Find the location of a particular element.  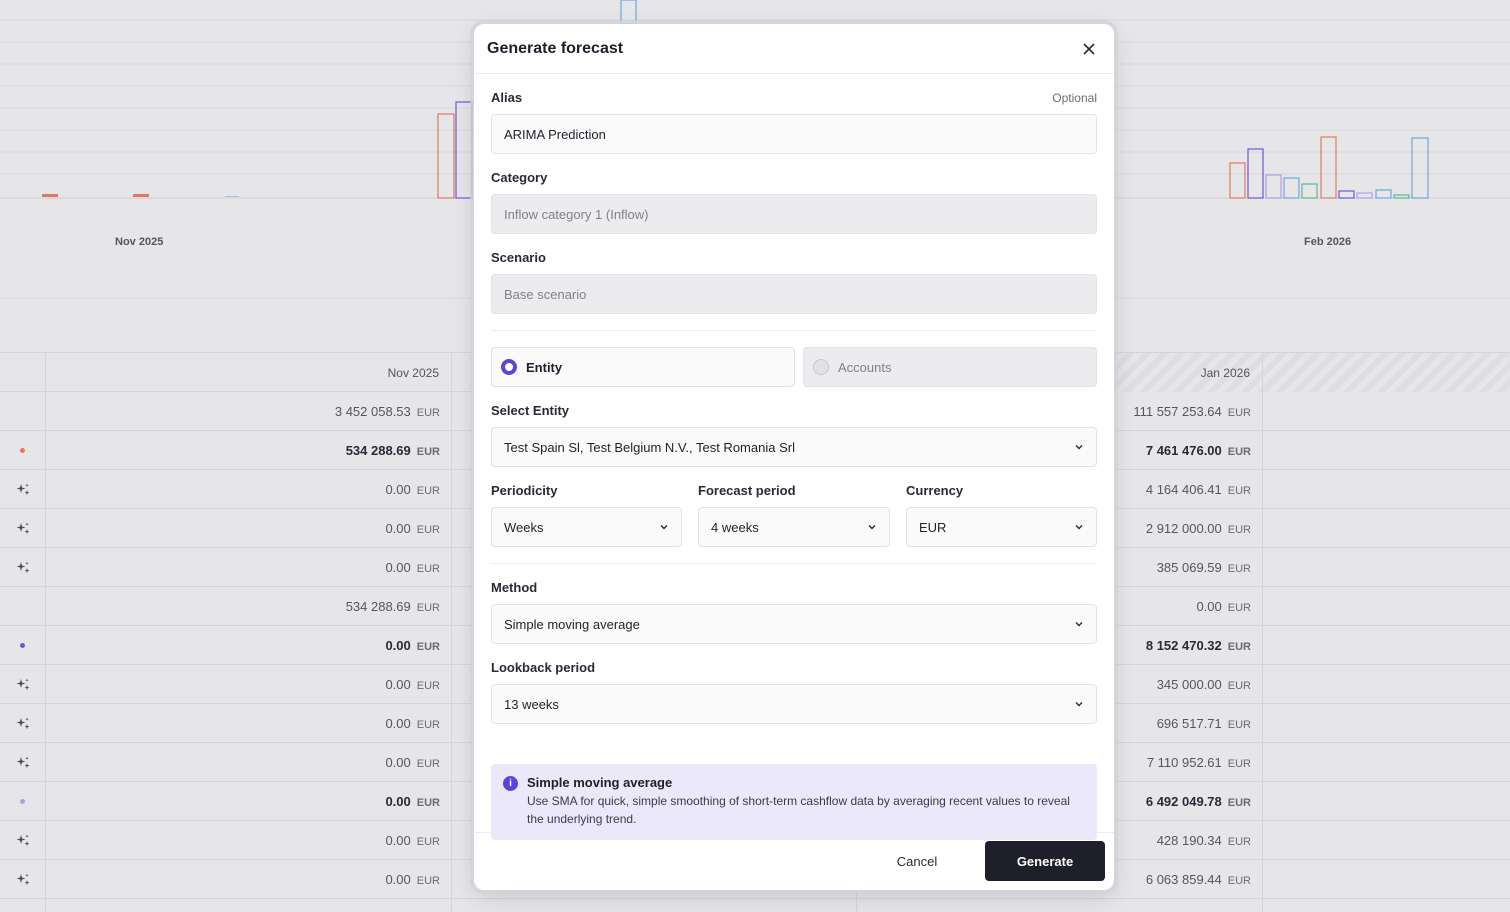

table-cell: 6 063 859.44 EUR is located at coordinates (1198, 879).